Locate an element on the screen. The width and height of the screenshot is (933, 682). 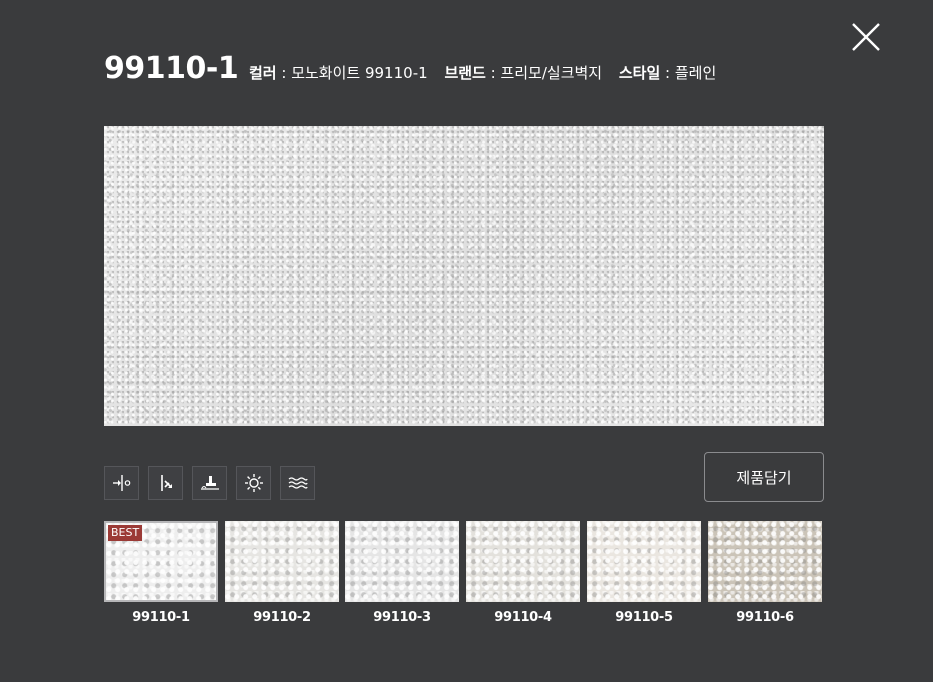
variant-swatch: BEST is located at coordinates (161, 561).